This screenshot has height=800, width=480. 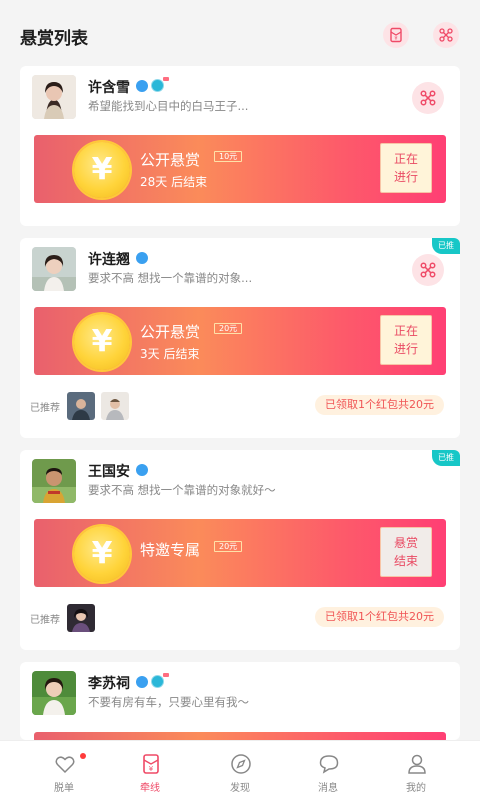 I want to click on compass-icon, so click(x=241, y=764).